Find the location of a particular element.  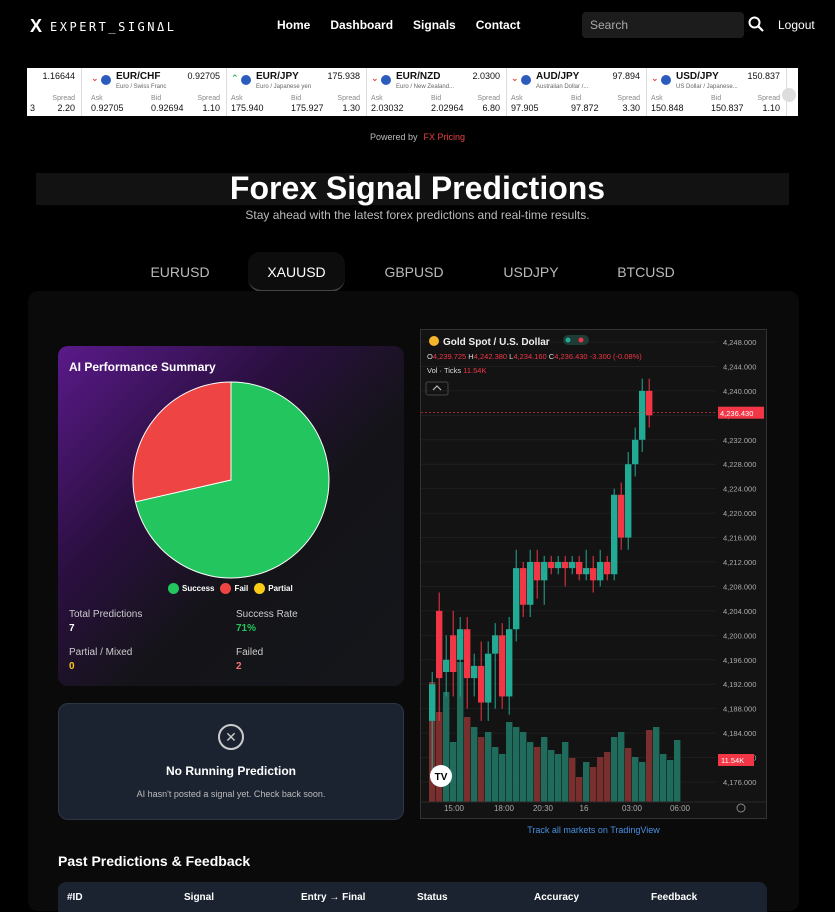

ticker-item: 1.16644 Spread 3 2.20 is located at coordinates (54, 92).